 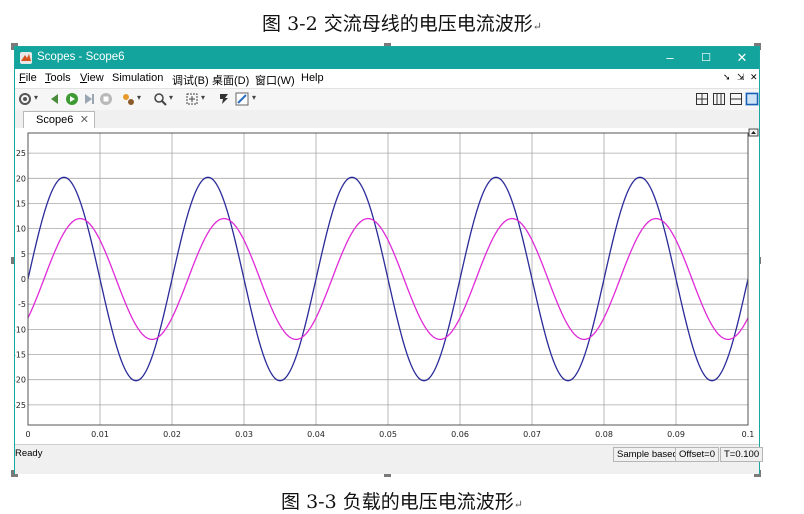 I want to click on y-tick-label: 15, so click(x=21, y=203).